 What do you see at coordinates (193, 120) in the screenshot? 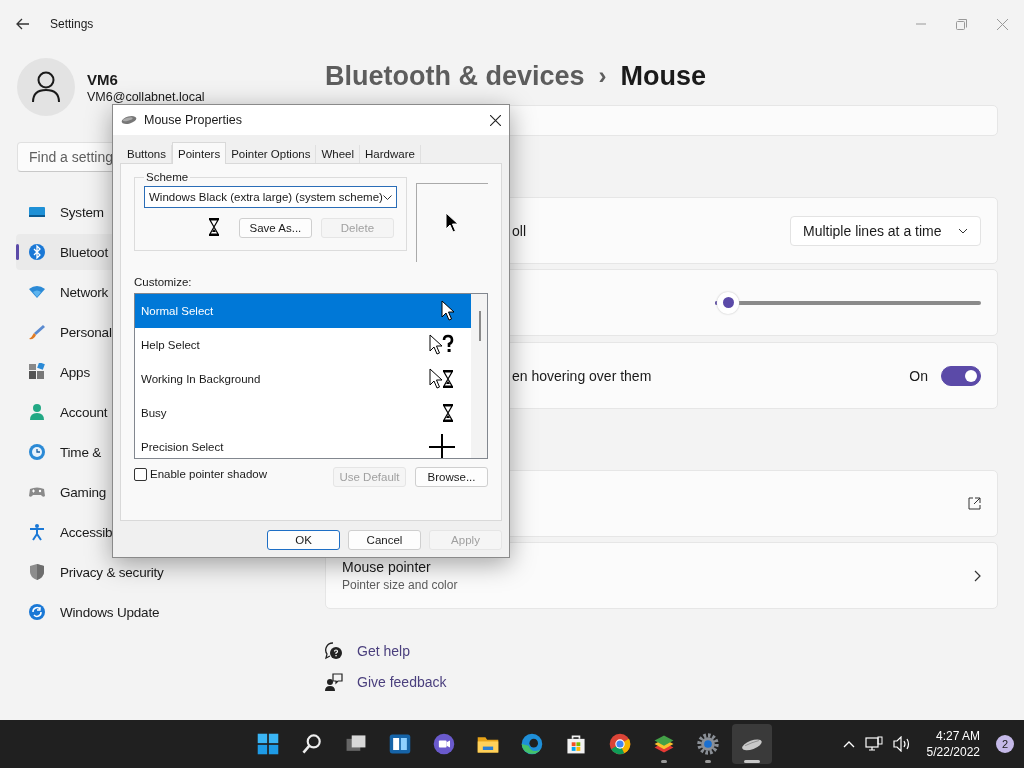
I see `dialog-title: Mouse Properties` at bounding box center [193, 120].